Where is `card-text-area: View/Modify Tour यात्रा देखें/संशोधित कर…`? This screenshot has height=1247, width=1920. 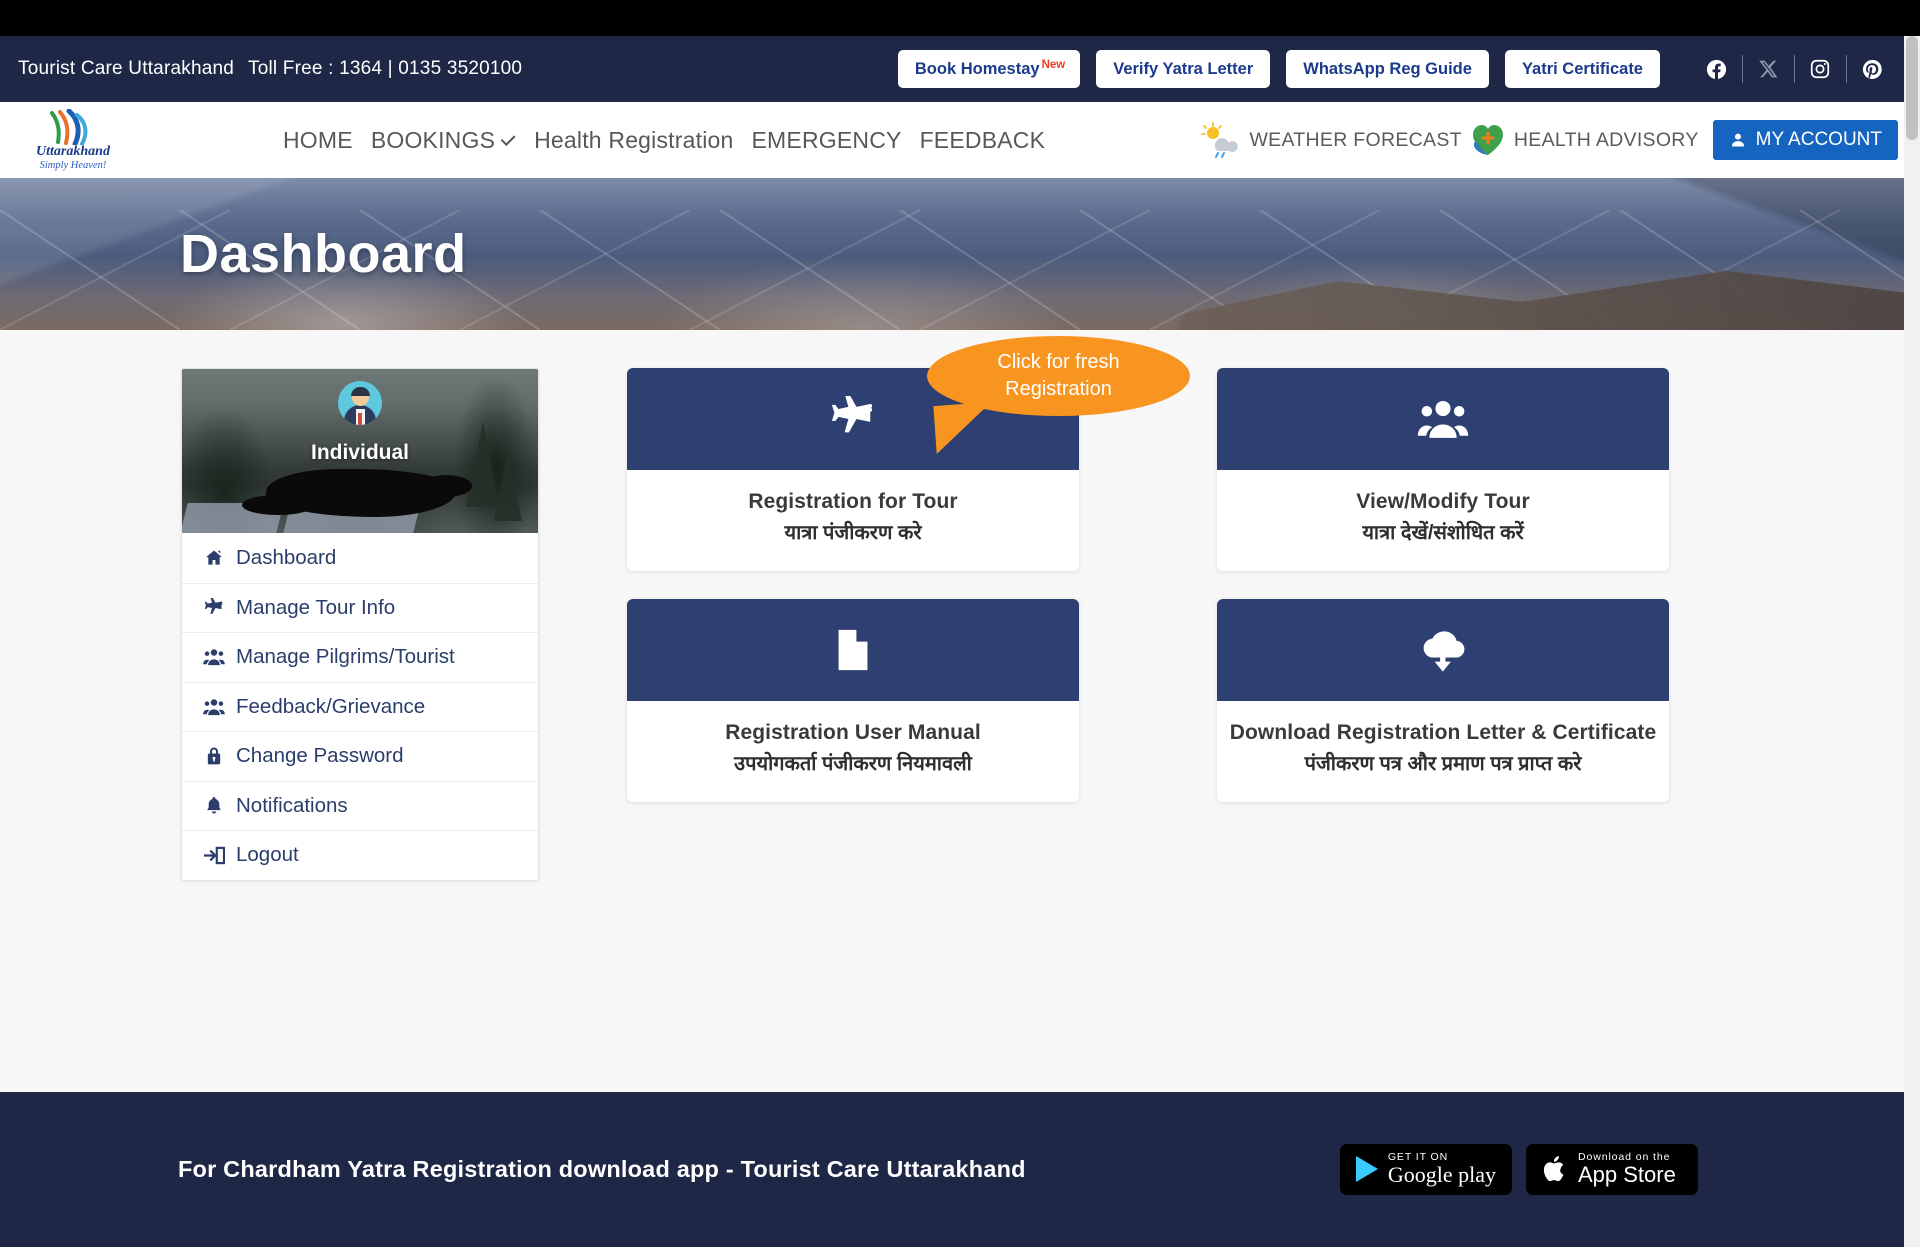 card-text-area: View/Modify Tour यात्रा देखें/संशोधित कर… is located at coordinates (1443, 520).